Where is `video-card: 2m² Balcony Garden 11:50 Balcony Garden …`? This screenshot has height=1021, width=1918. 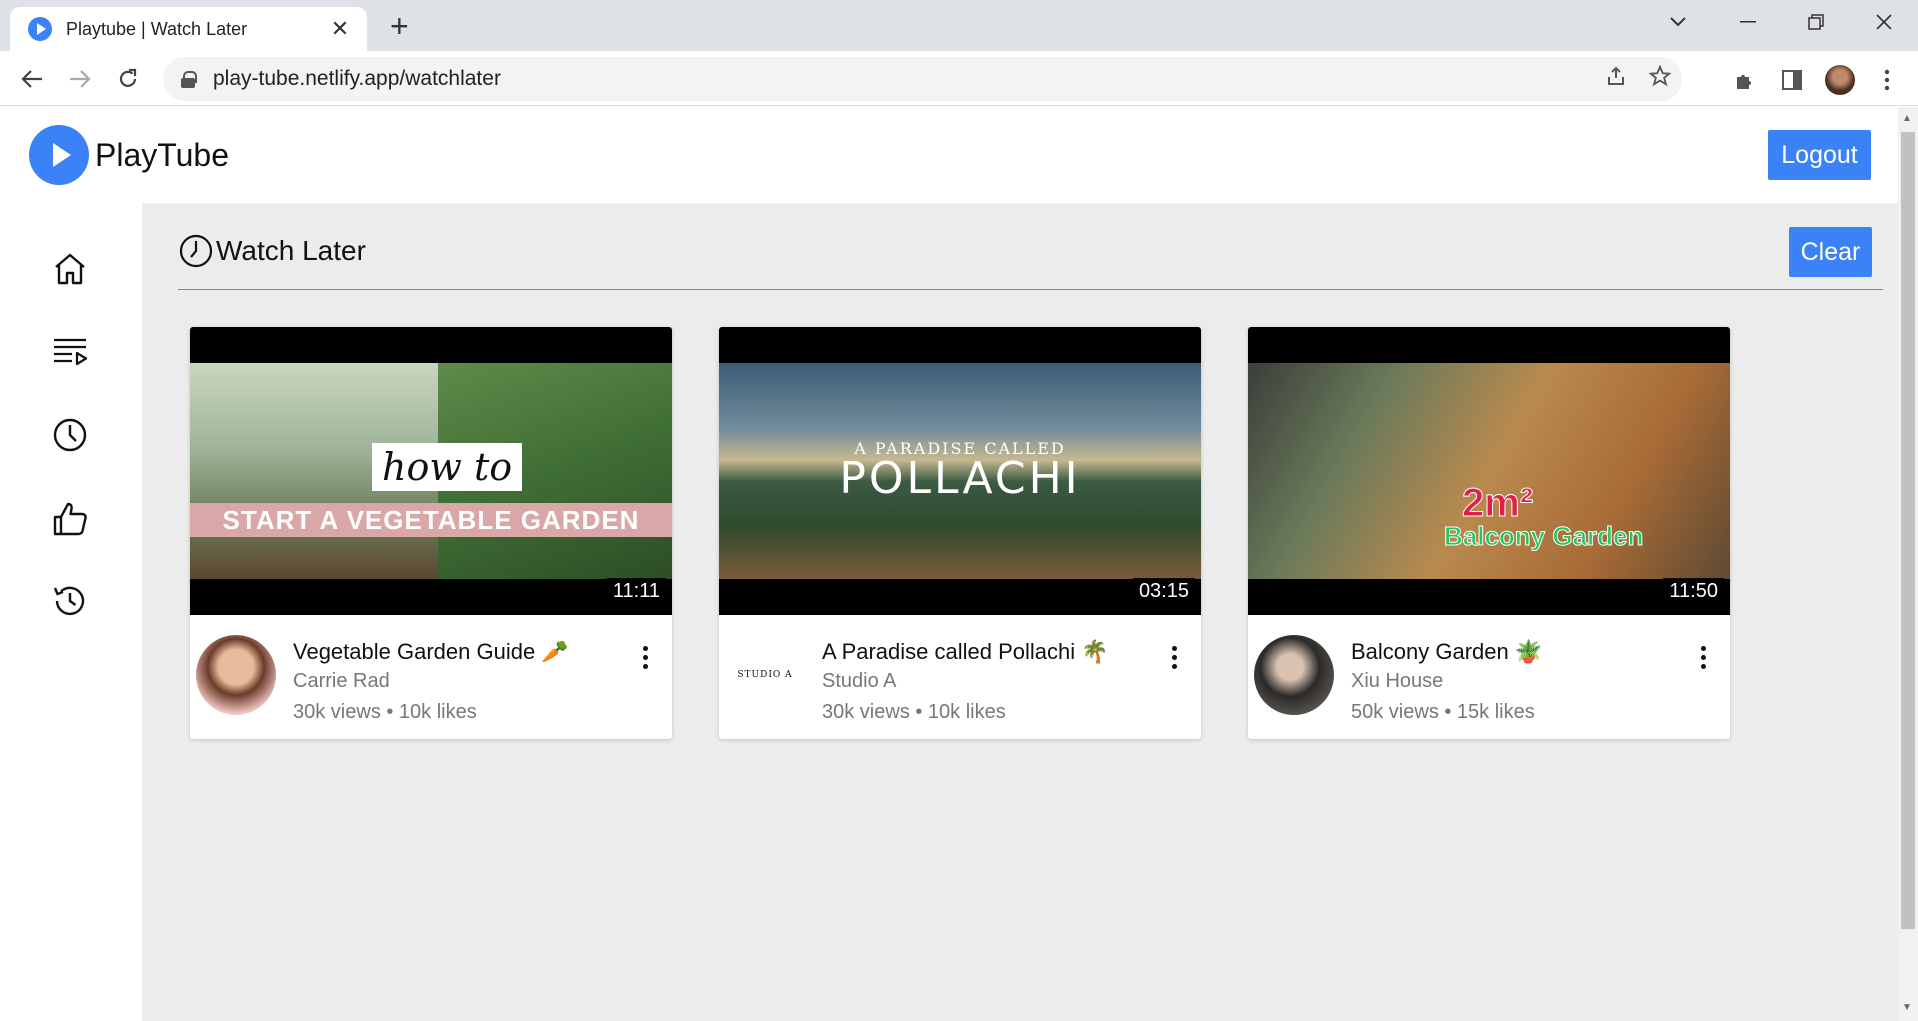 video-card: 2m² Balcony Garden 11:50 Balcony Garden … is located at coordinates (1489, 533).